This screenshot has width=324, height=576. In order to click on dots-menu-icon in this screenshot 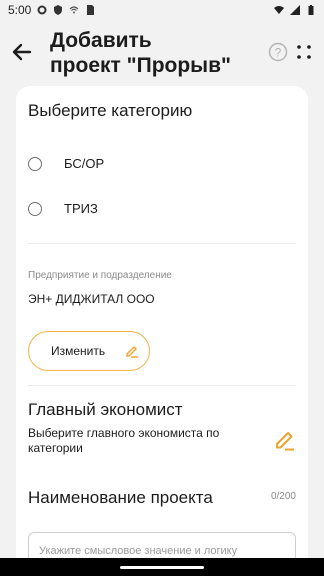, I will do `click(304, 52)`.